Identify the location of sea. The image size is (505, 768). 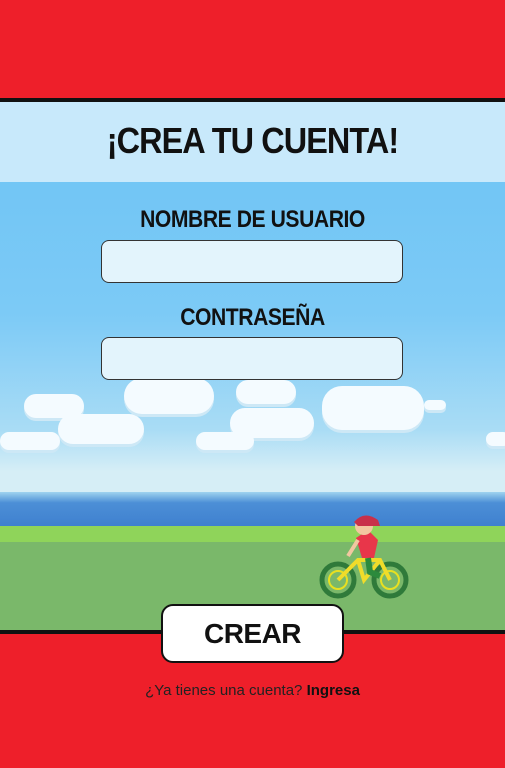
(252, 510).